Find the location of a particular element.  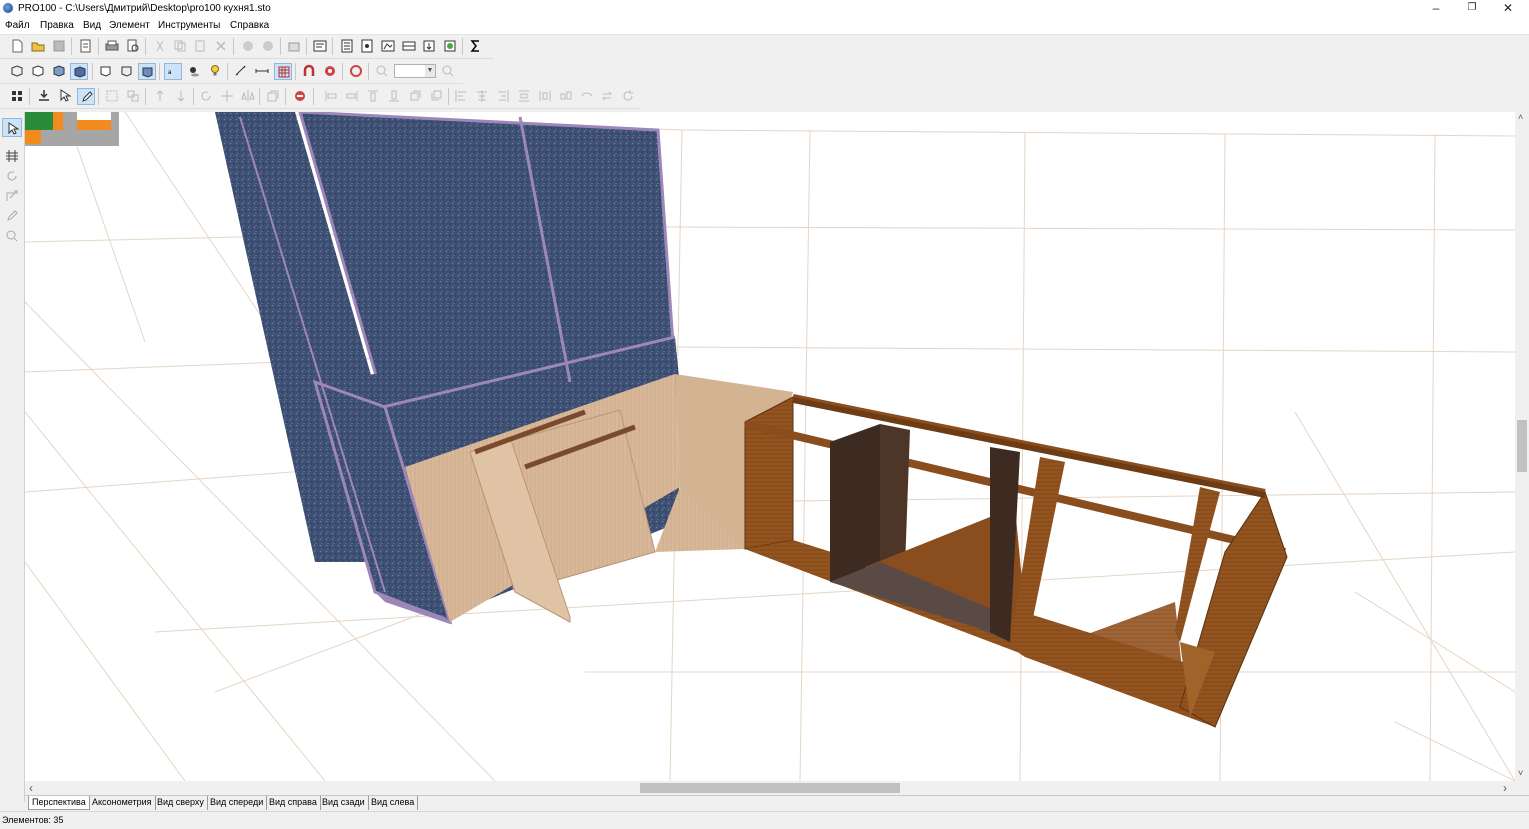

cut-list-icon is located at coordinates (409, 46).